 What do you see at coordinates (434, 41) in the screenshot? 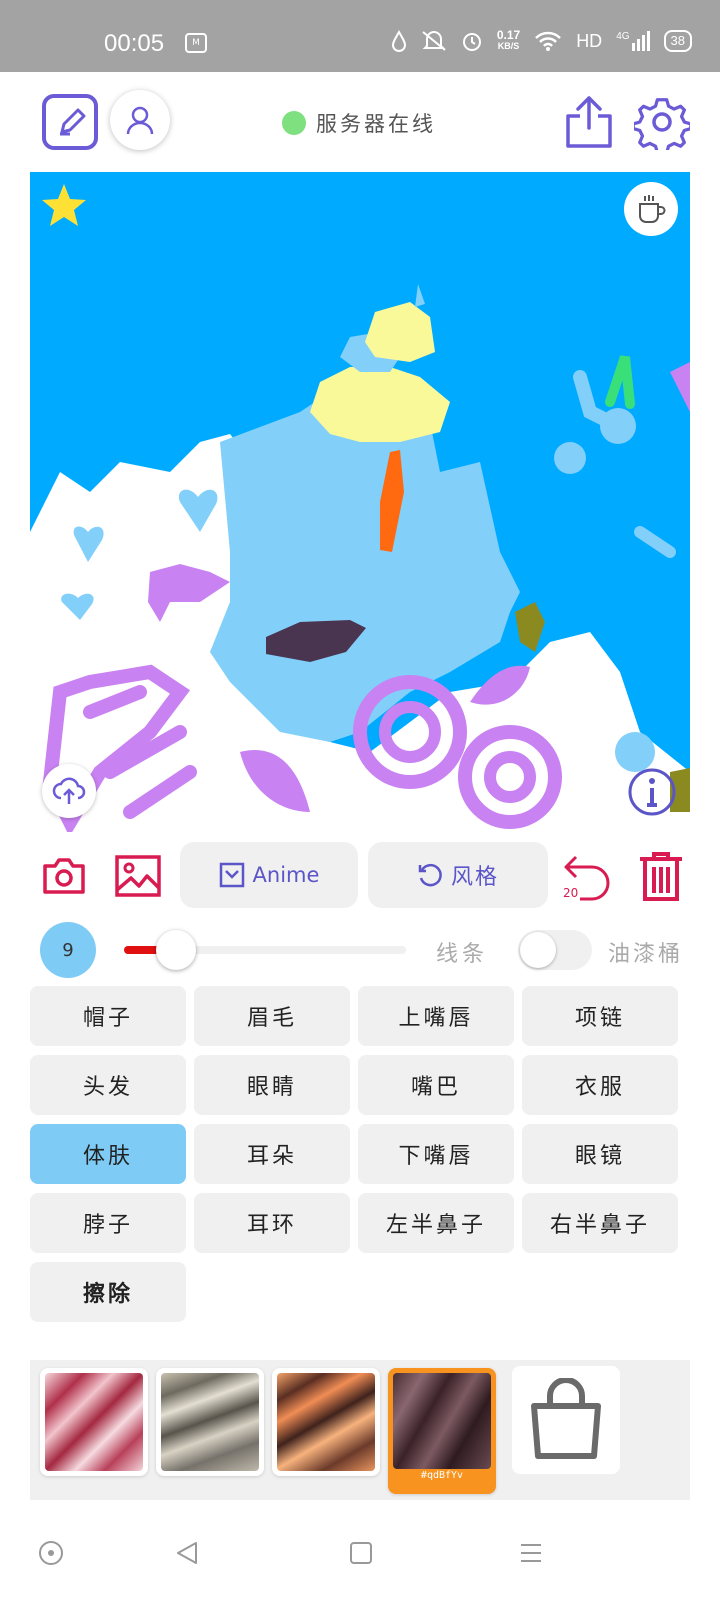
I see `mute-icon` at bounding box center [434, 41].